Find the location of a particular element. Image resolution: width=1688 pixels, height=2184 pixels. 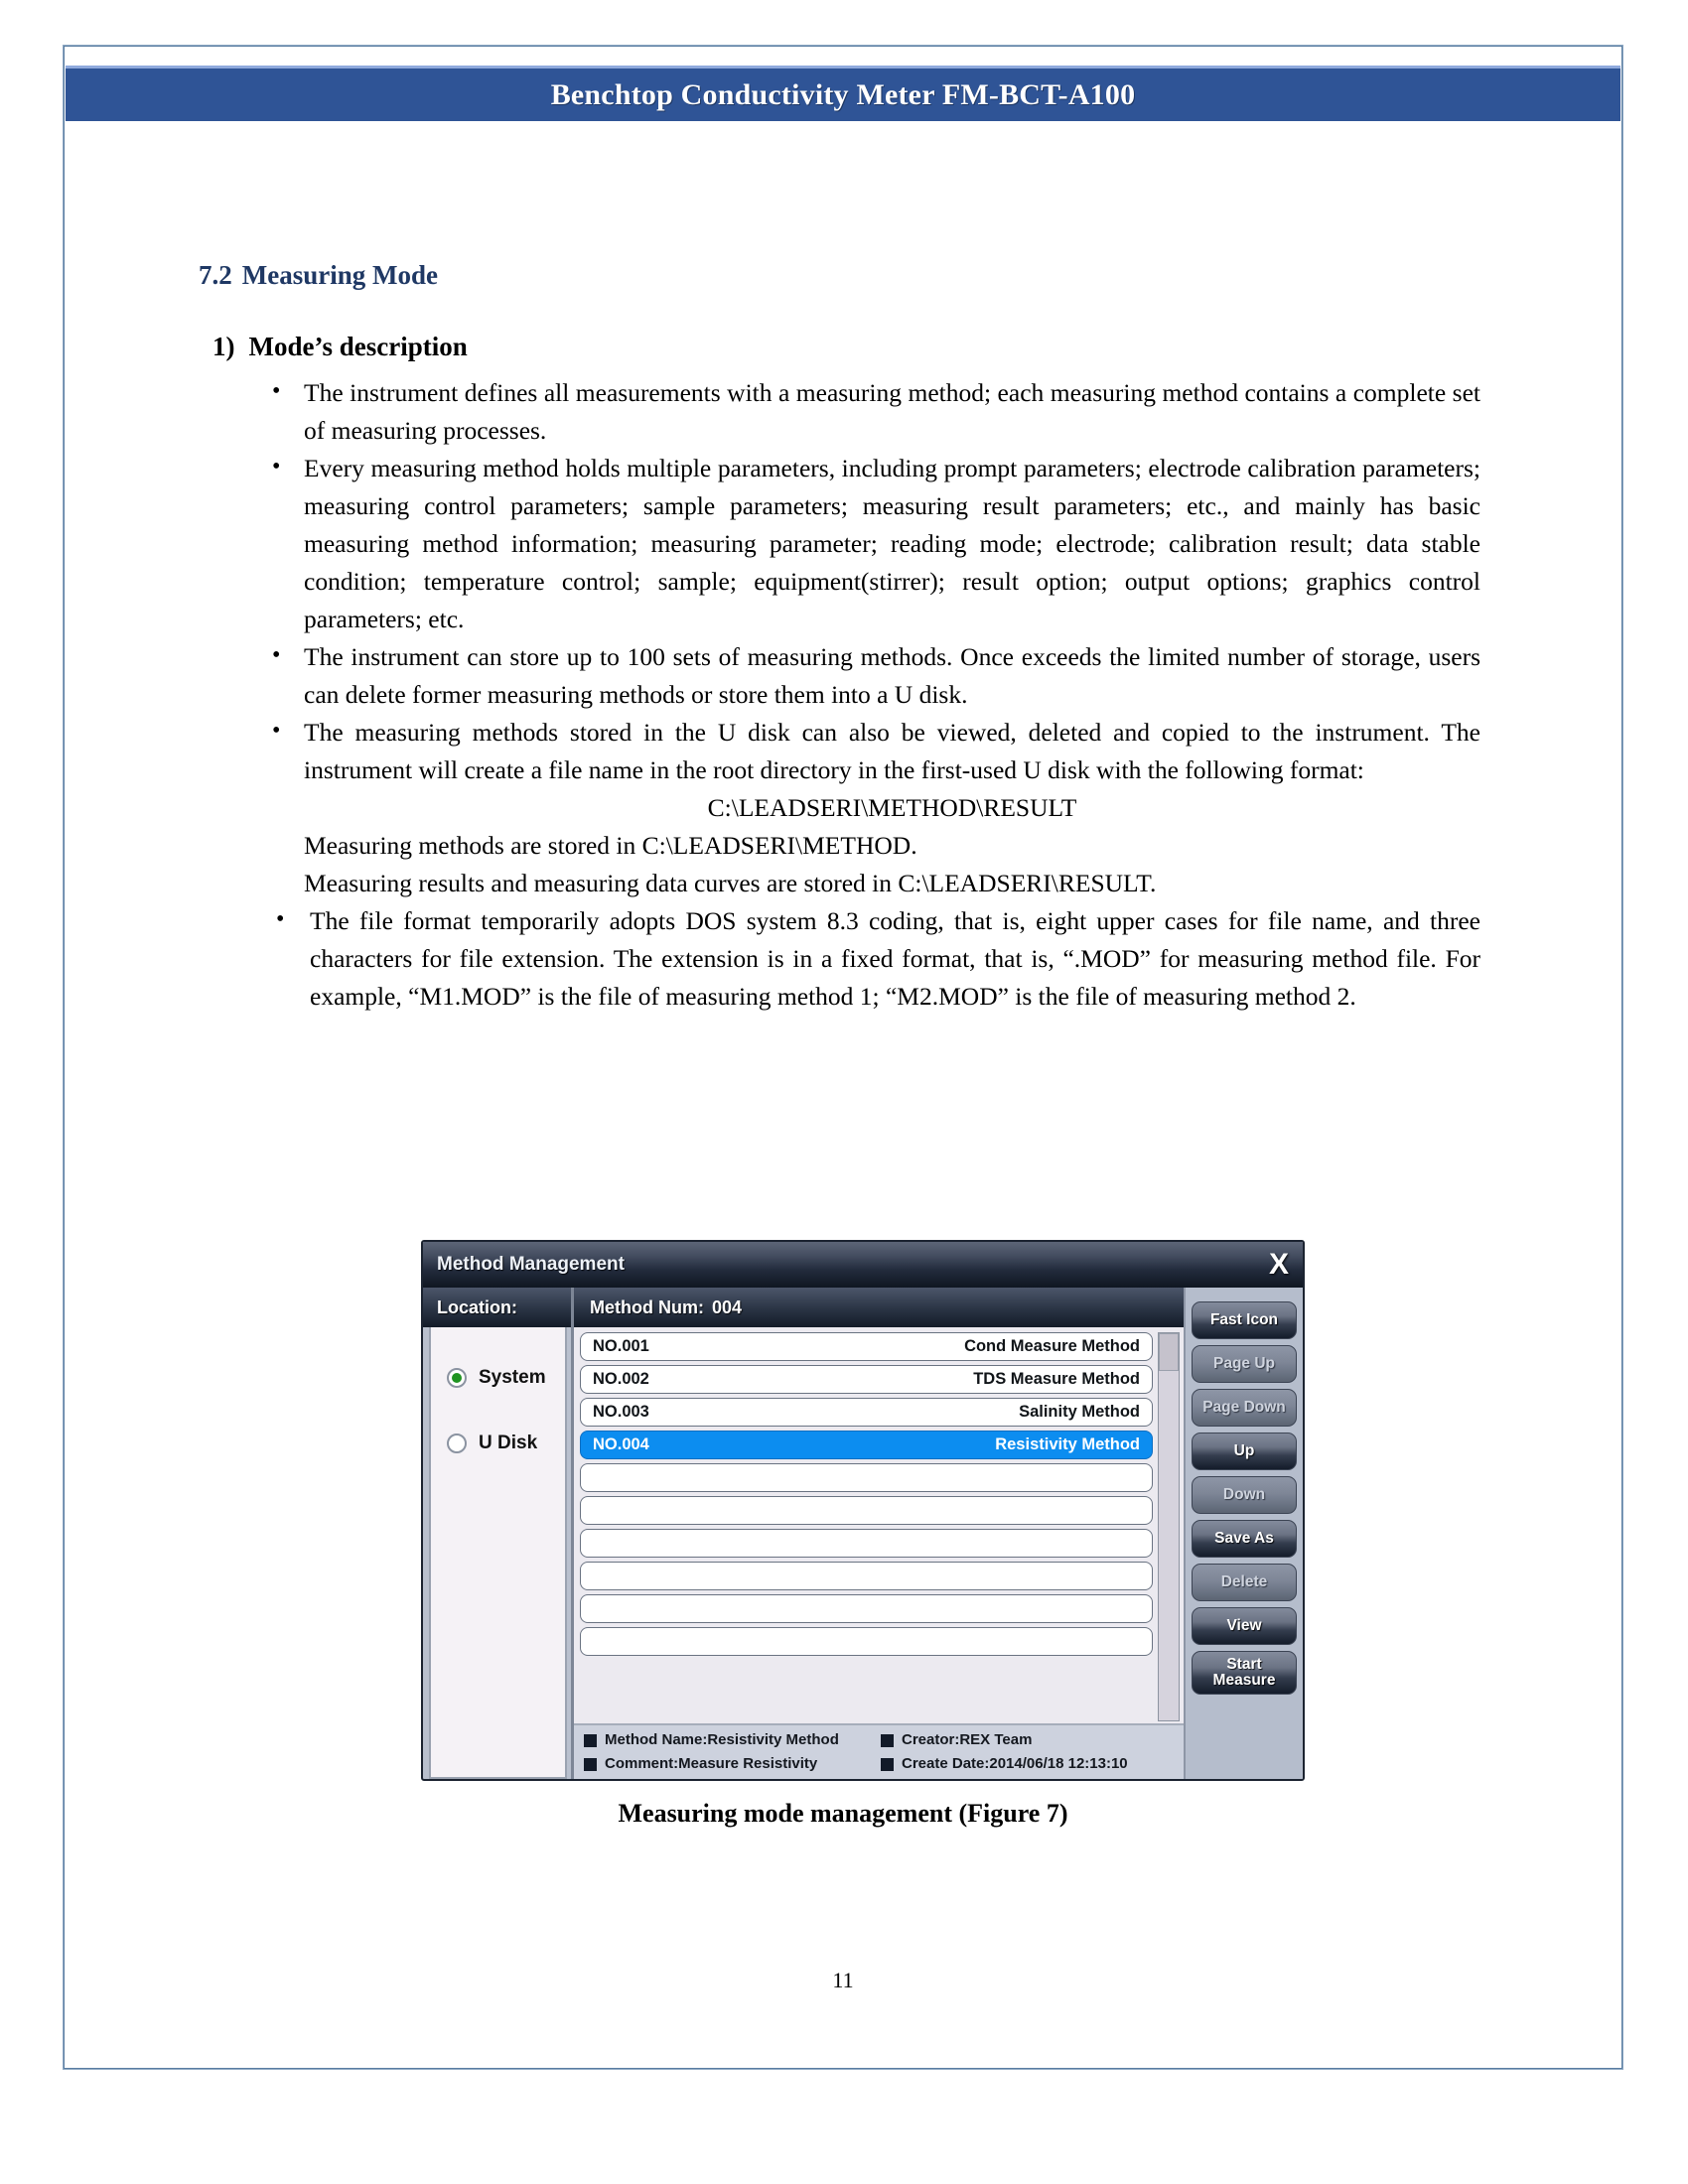

down-button: Down is located at coordinates (1244, 1495).